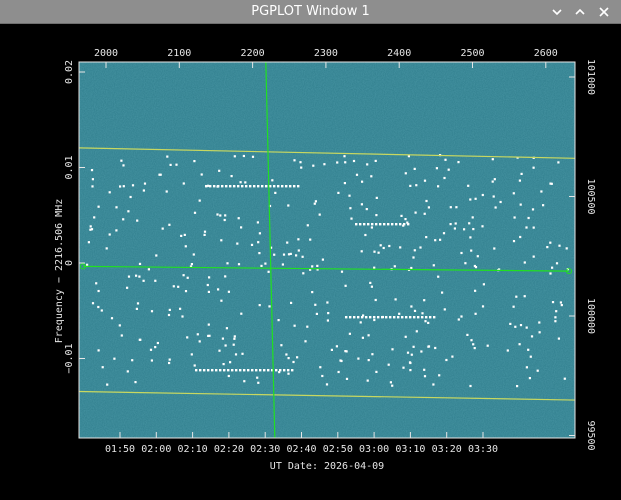 This screenshot has height=500, width=621. I want to click on chevron-down-icon, so click(557, 12).